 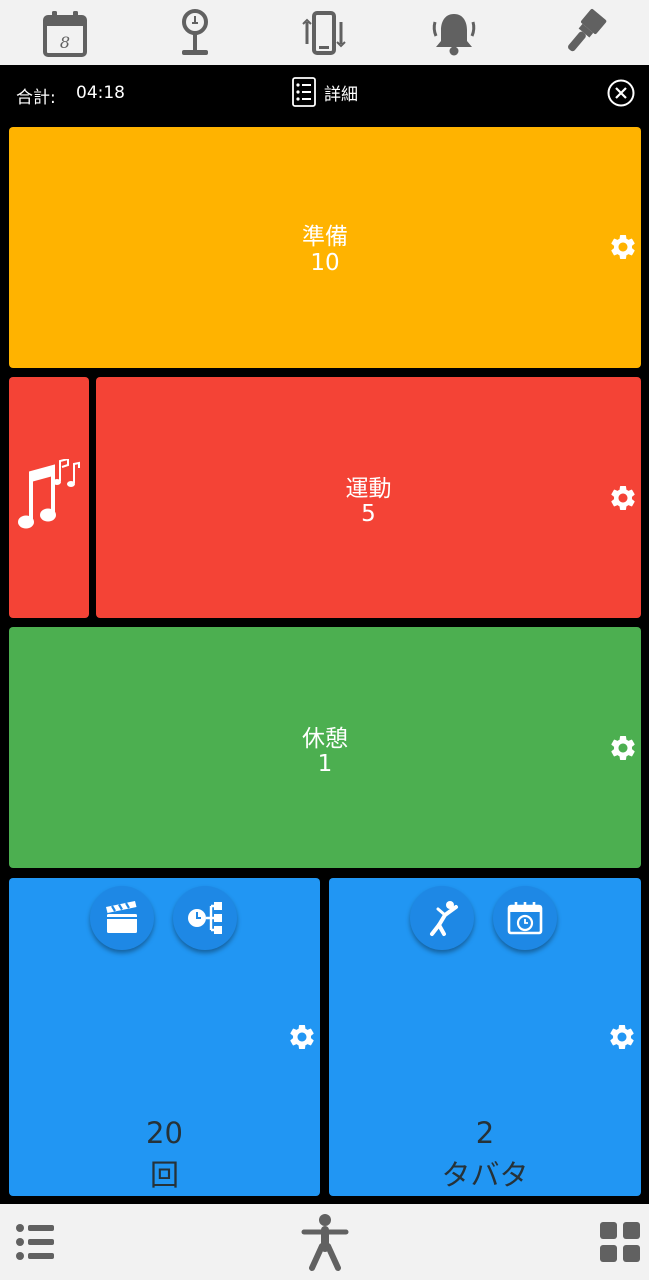 I want to click on rounds-value: 20, so click(x=164, y=1133).